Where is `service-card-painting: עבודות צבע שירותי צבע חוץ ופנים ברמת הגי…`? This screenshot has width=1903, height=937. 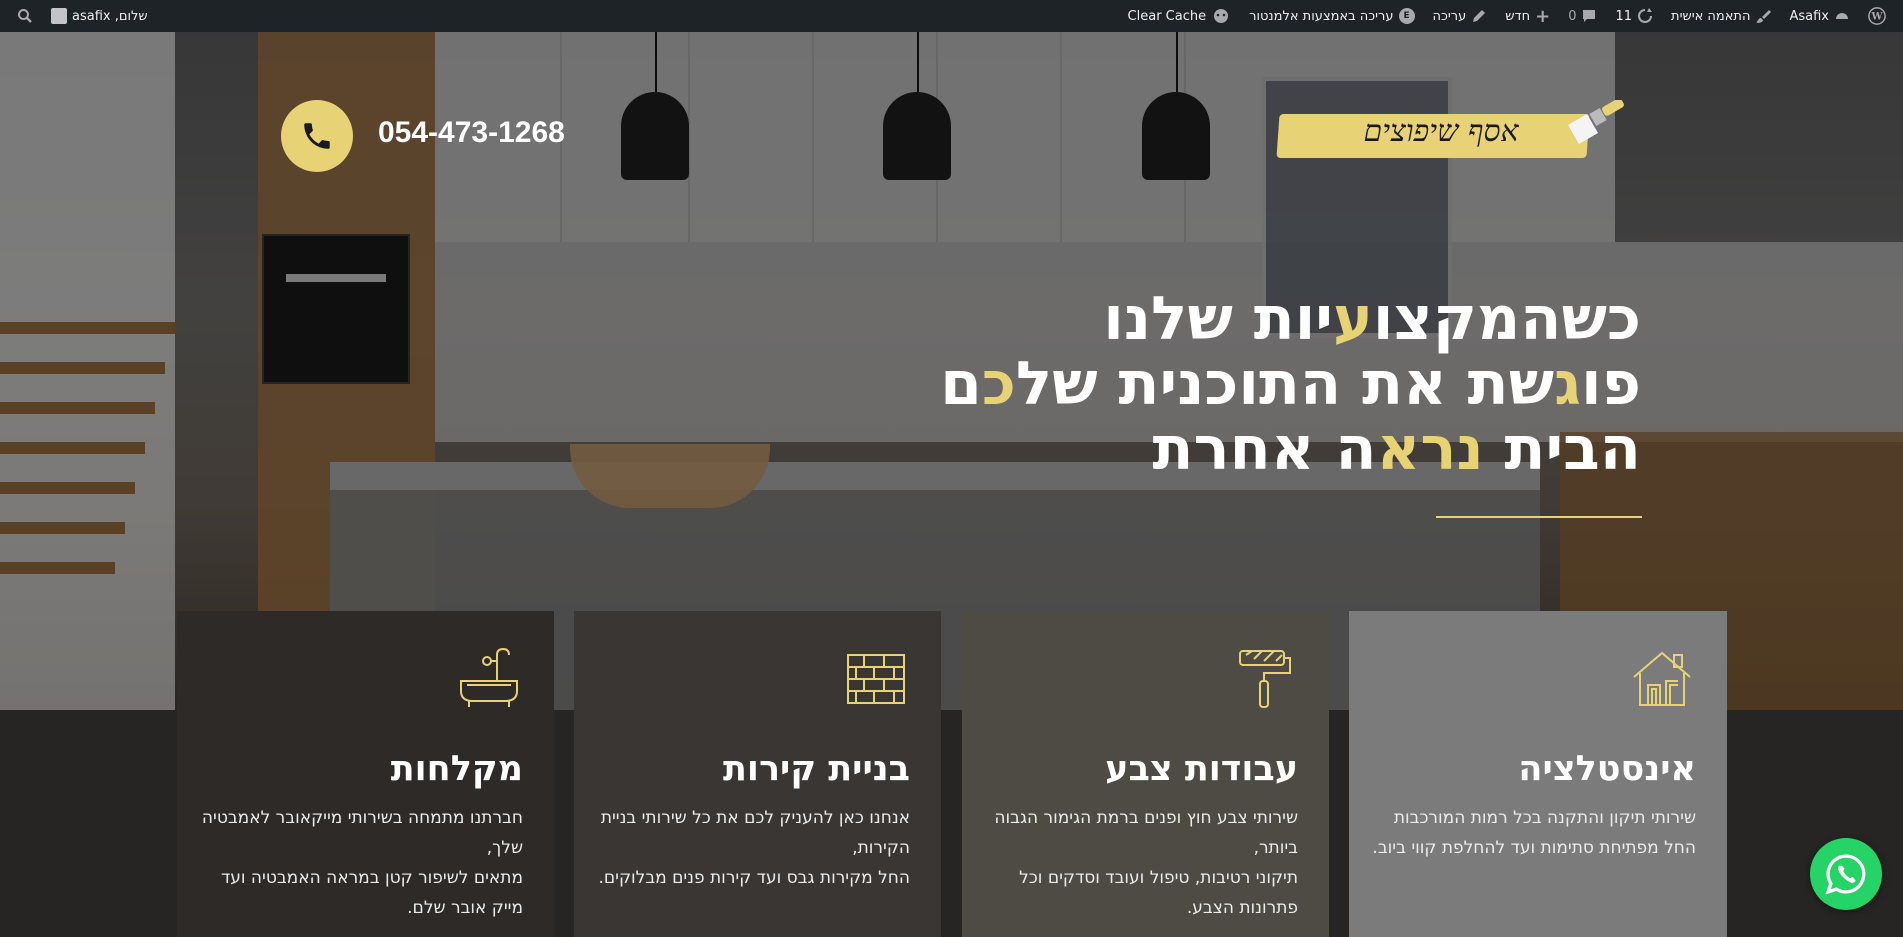
service-card-painting: עבודות צבע שירותי צבע חוץ ופנים ברמת הגי… is located at coordinates (1145, 774).